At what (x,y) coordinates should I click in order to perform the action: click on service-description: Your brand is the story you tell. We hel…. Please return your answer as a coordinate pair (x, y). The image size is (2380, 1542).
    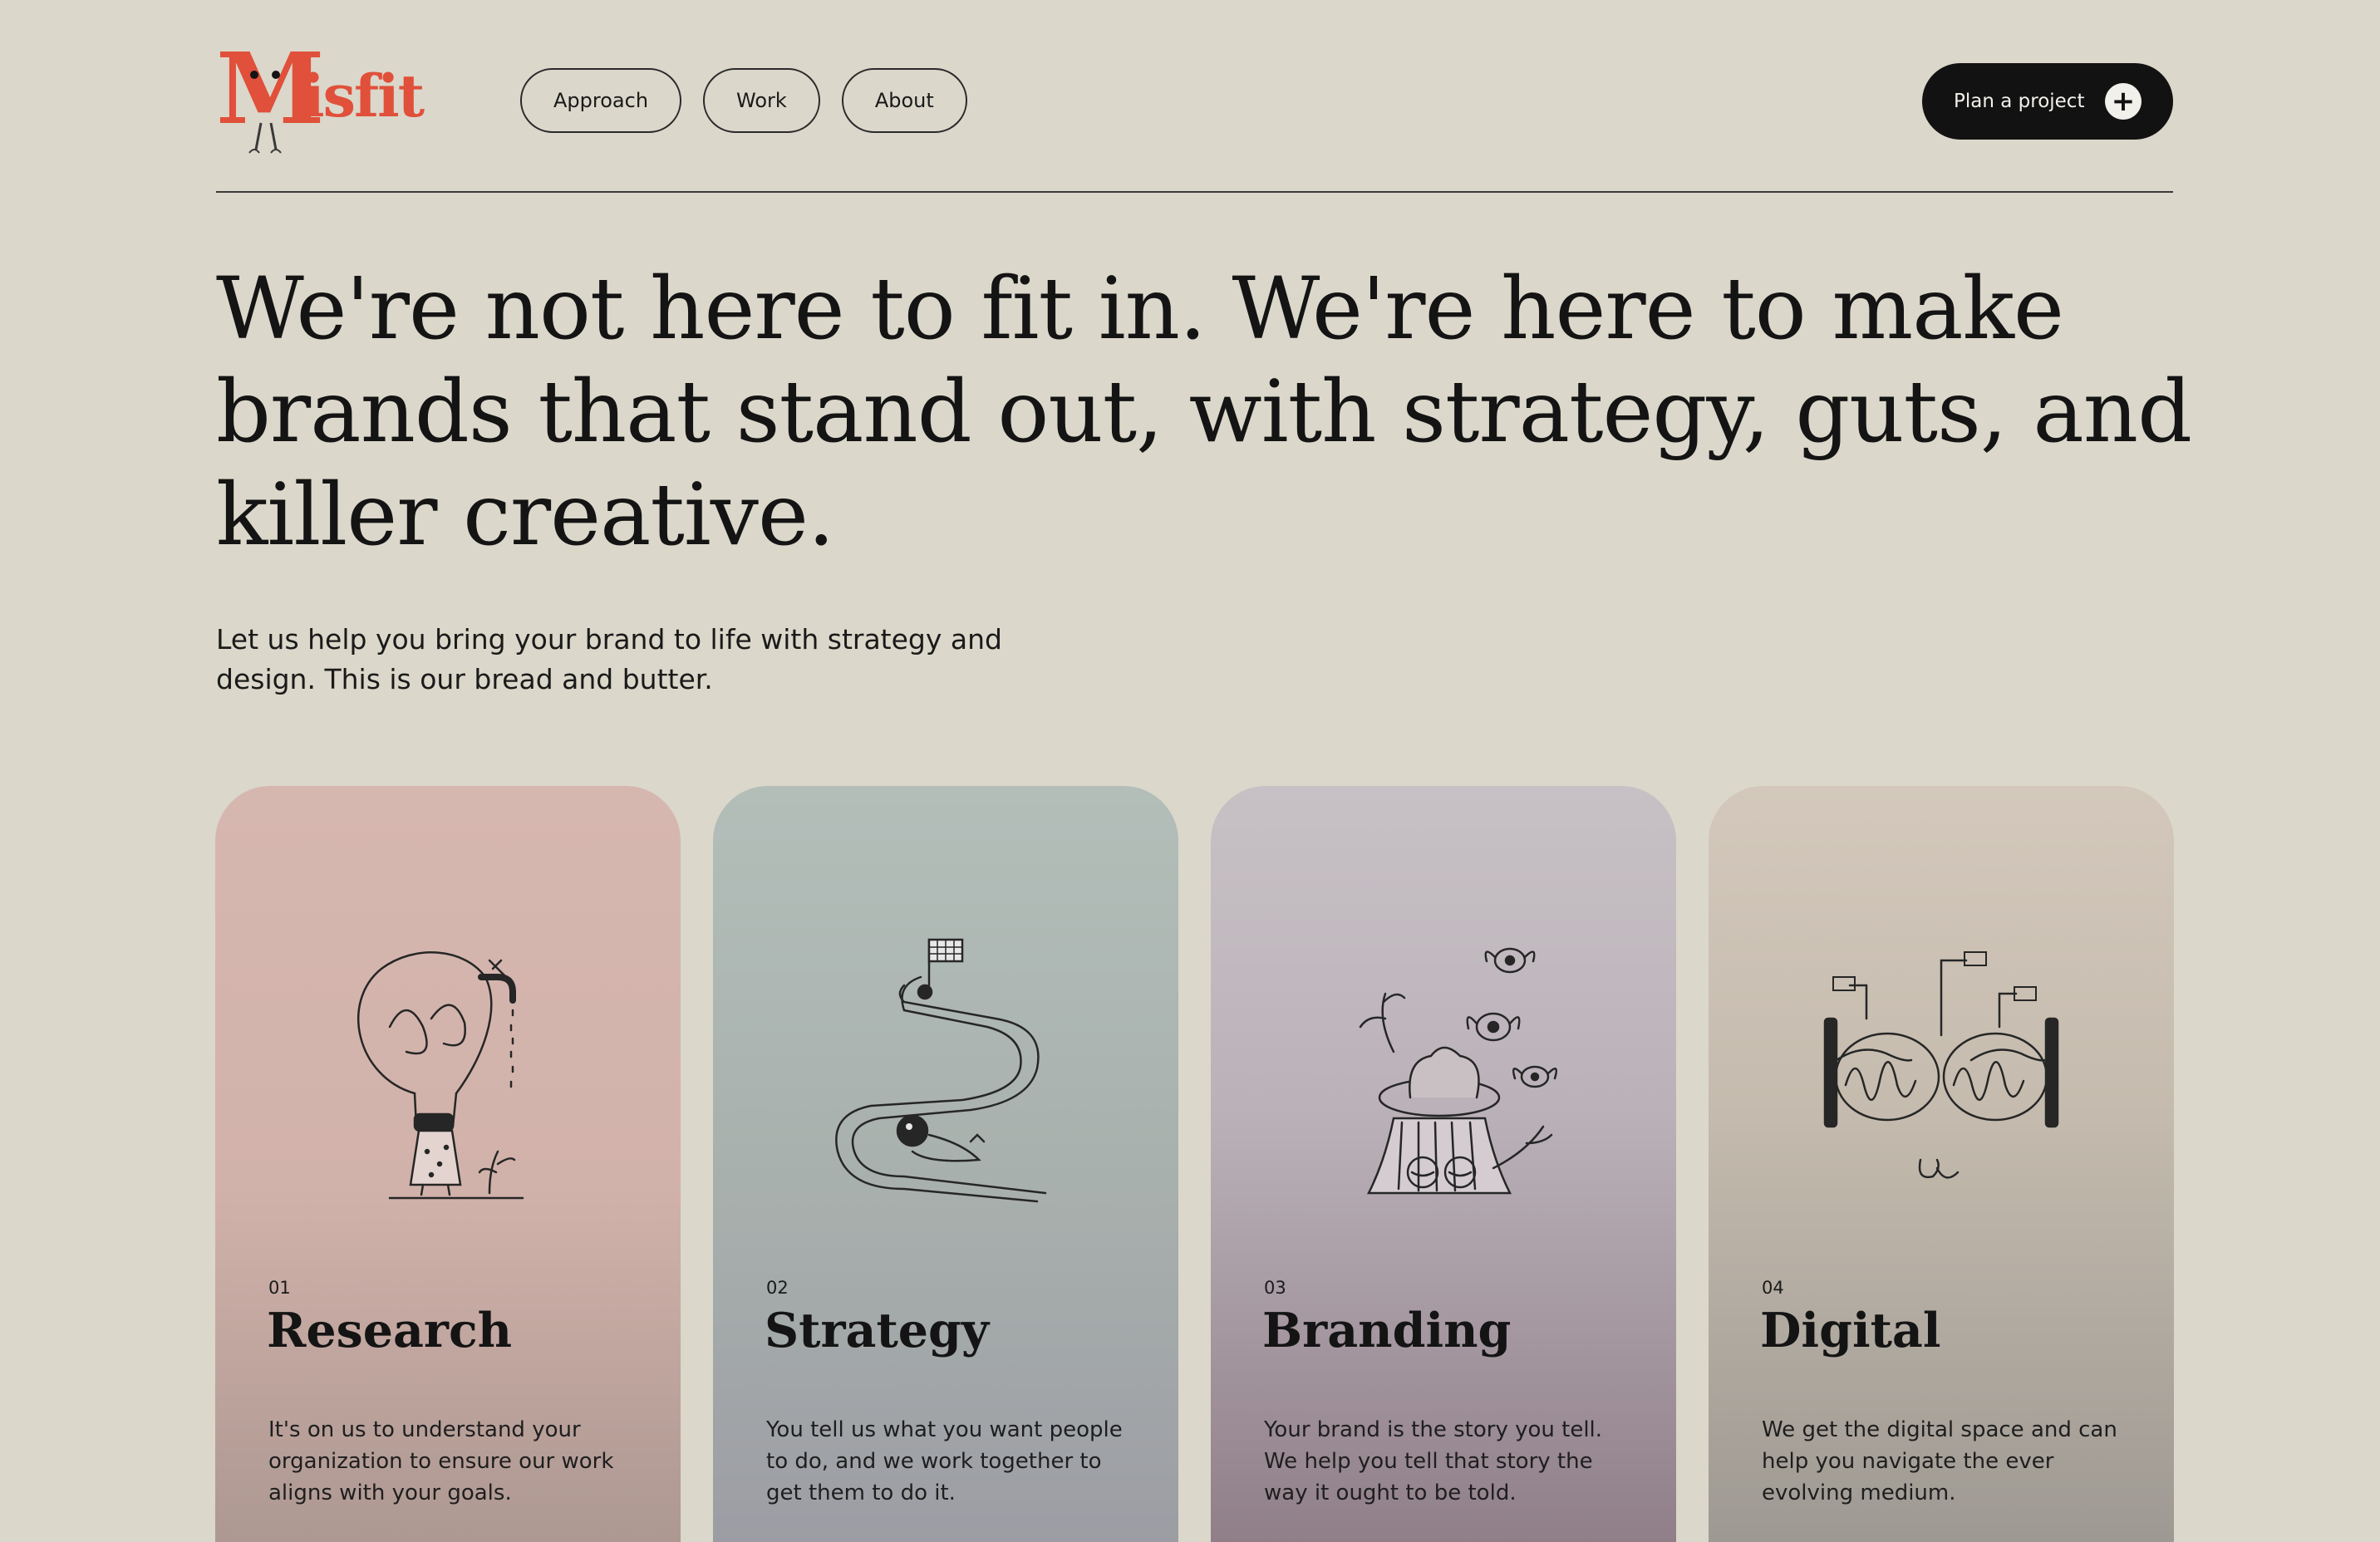
    Looking at the image, I should click on (1433, 1461).